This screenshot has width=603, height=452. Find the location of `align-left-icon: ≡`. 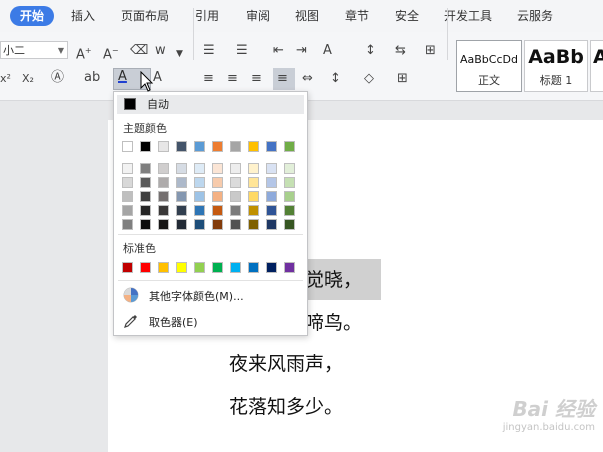

align-left-icon: ≡ is located at coordinates (208, 79).